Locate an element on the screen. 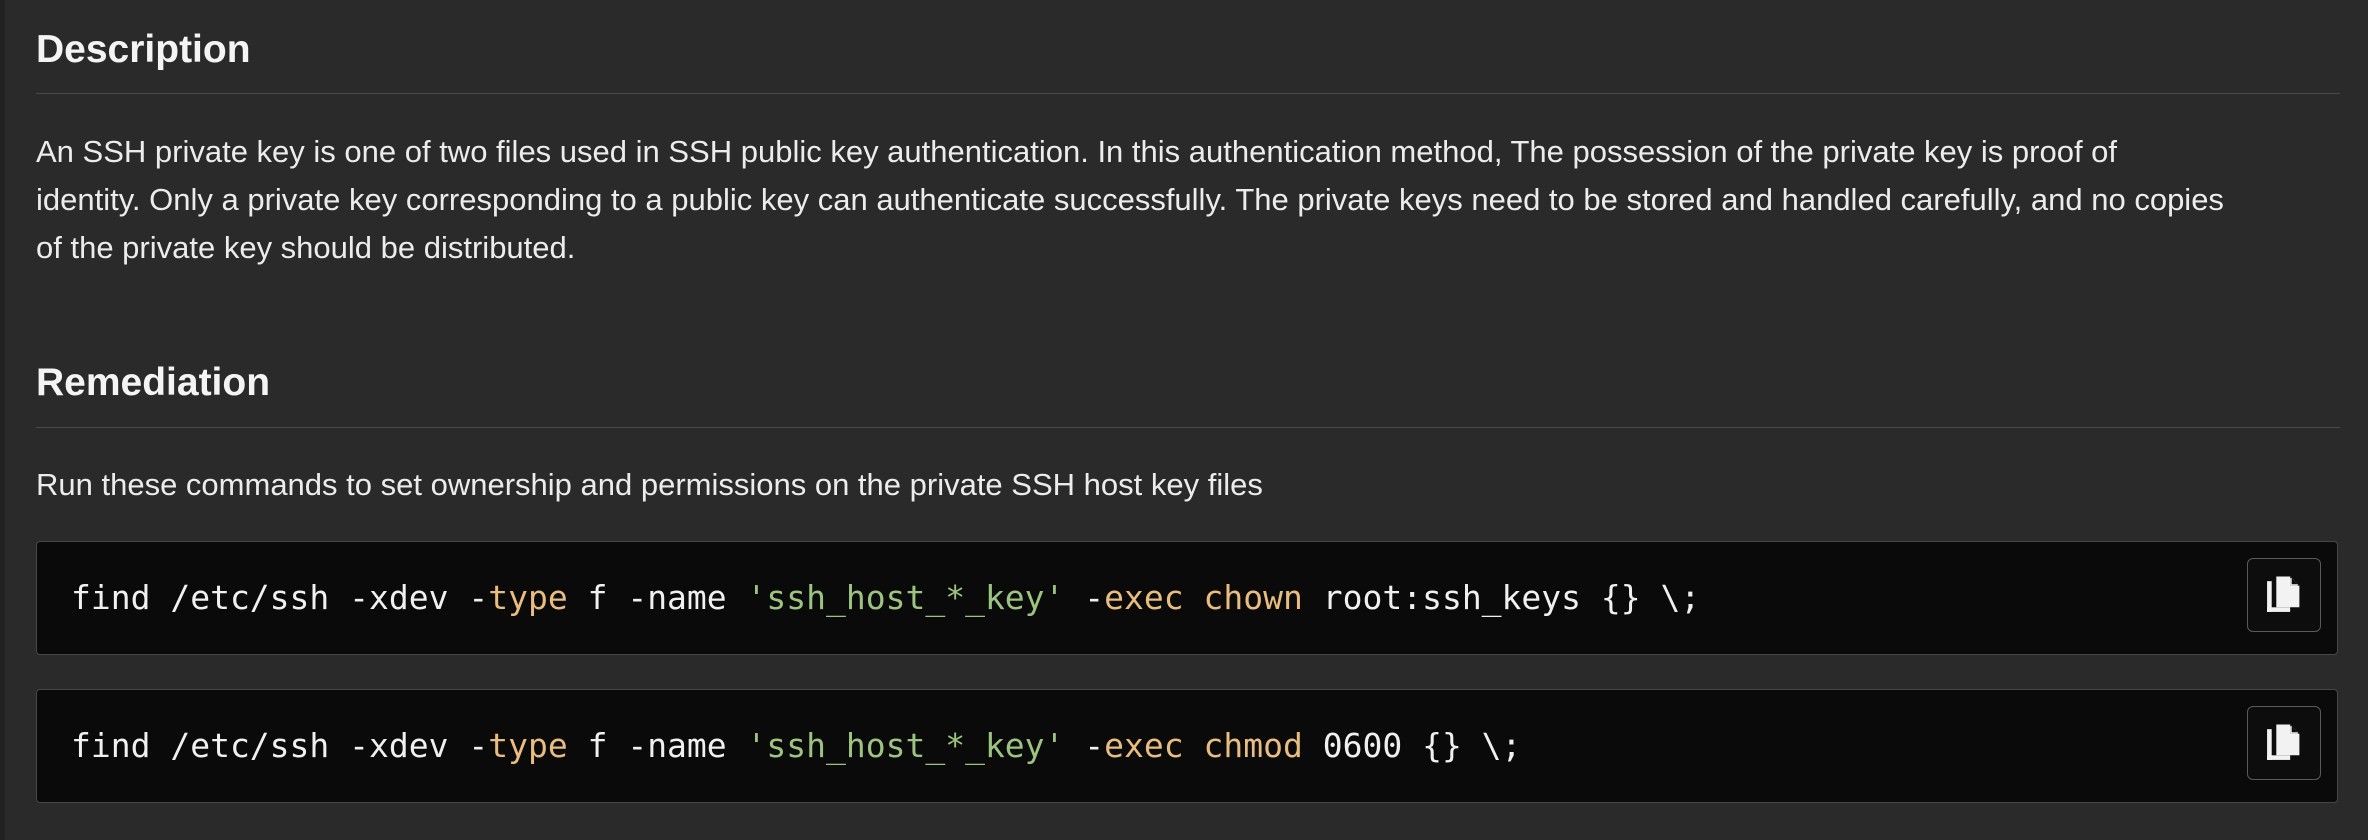  code-token: chown is located at coordinates (1253, 597).